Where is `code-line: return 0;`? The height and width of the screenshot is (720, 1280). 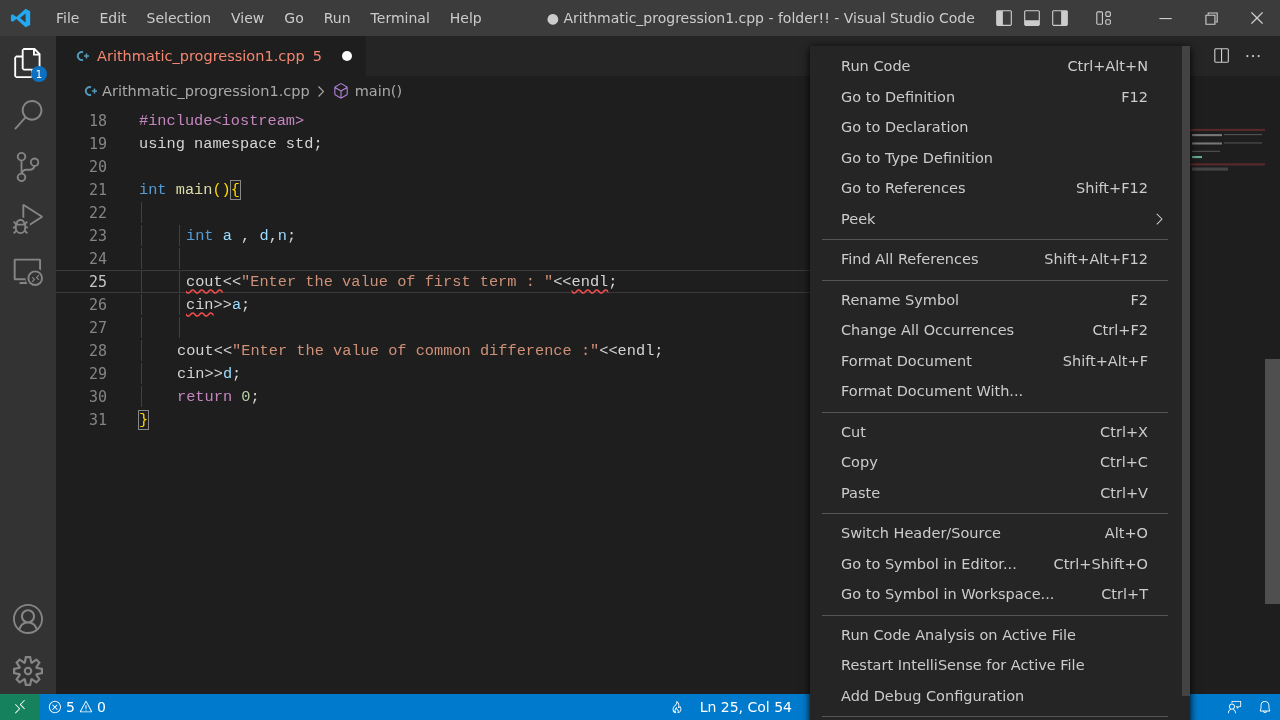
code-line: return 0; is located at coordinates (218, 396).